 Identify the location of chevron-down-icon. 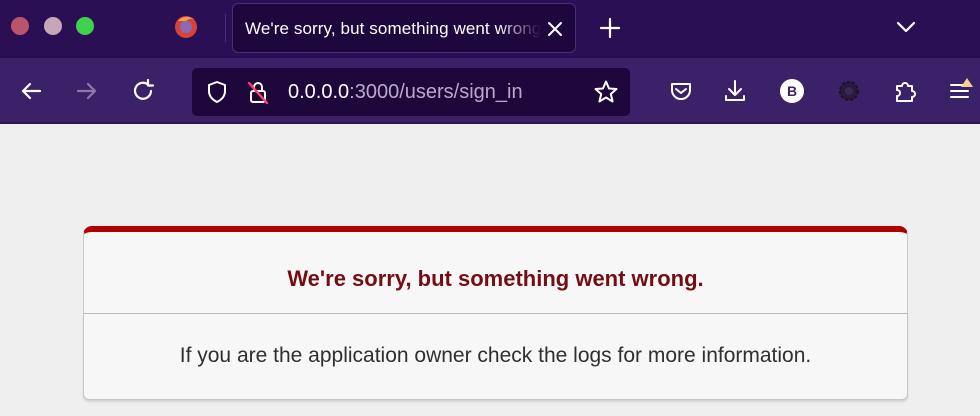
(906, 27).